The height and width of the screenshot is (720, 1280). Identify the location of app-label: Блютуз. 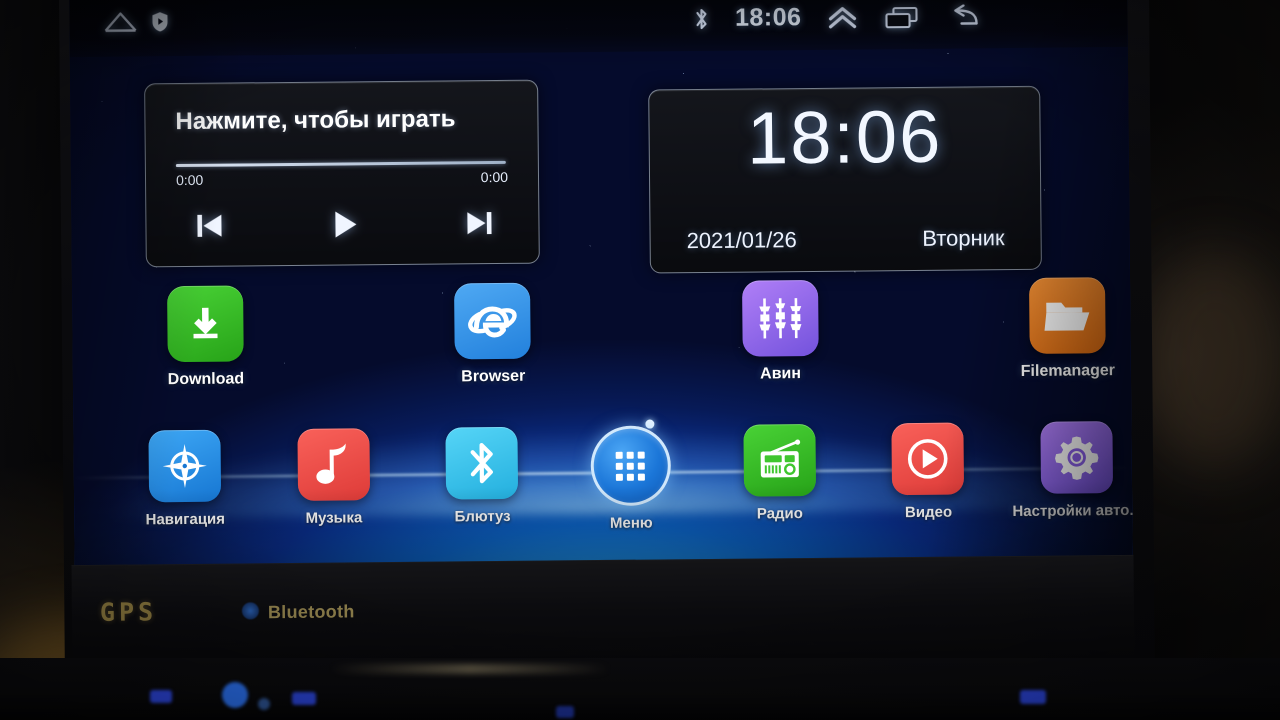
(482, 516).